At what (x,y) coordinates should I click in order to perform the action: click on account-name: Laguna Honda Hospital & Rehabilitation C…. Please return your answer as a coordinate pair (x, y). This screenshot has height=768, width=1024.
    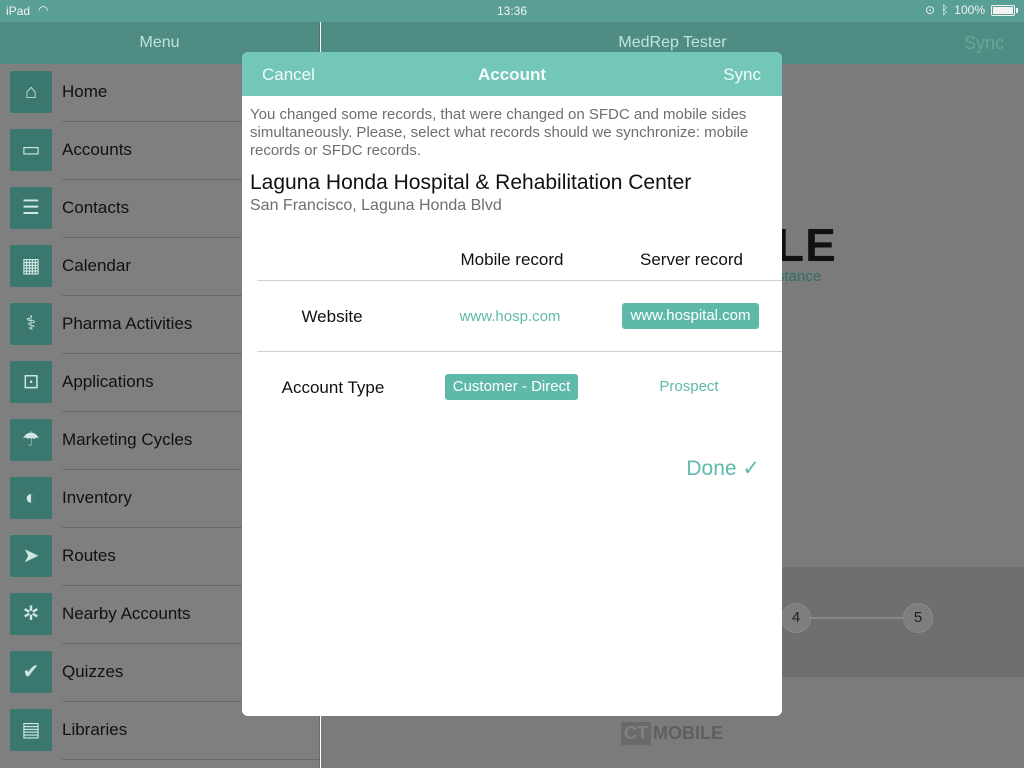
    Looking at the image, I should click on (471, 182).